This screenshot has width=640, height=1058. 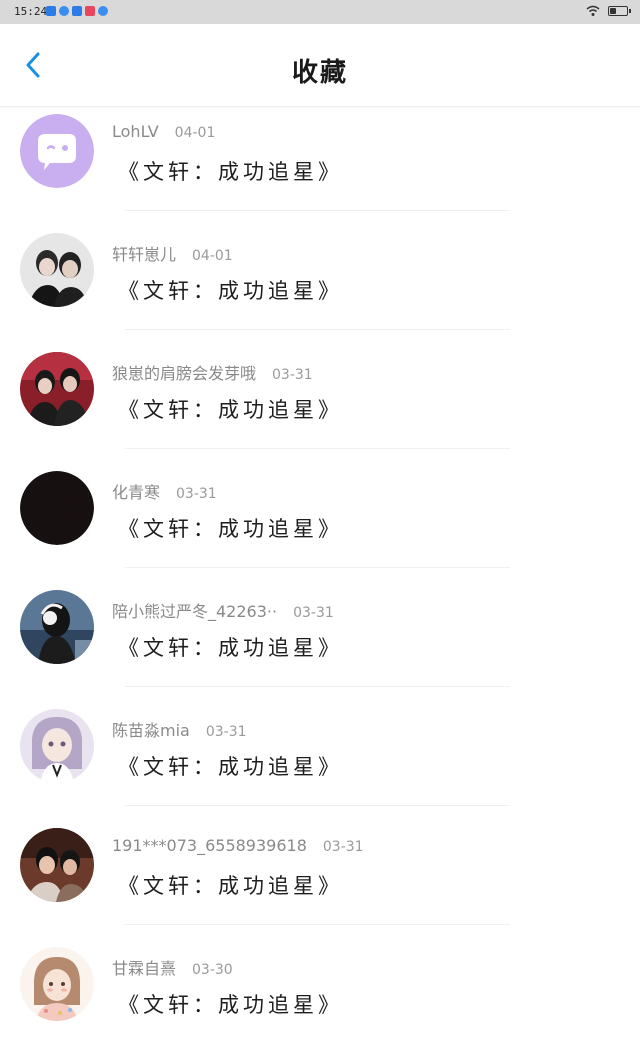 What do you see at coordinates (209, 845) in the screenshot?
I see `username: 191***073_6558939618` at bounding box center [209, 845].